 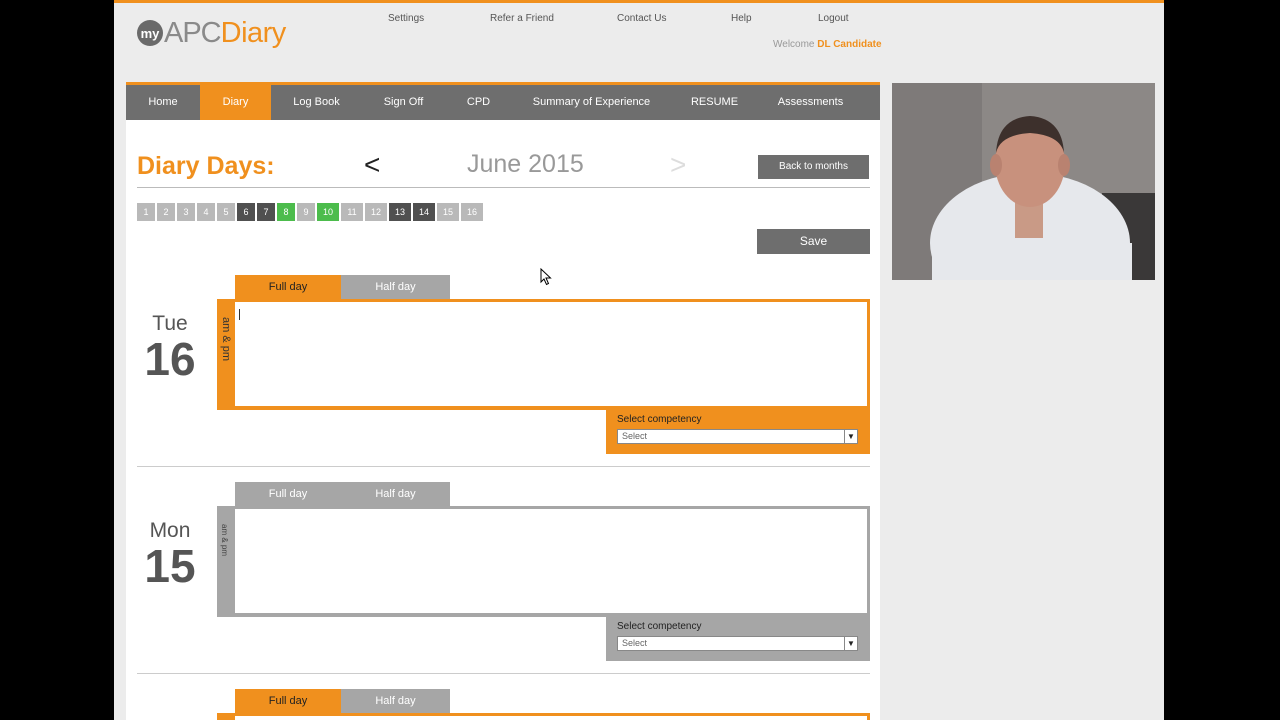 I want to click on help-link: Help, so click(x=741, y=18).